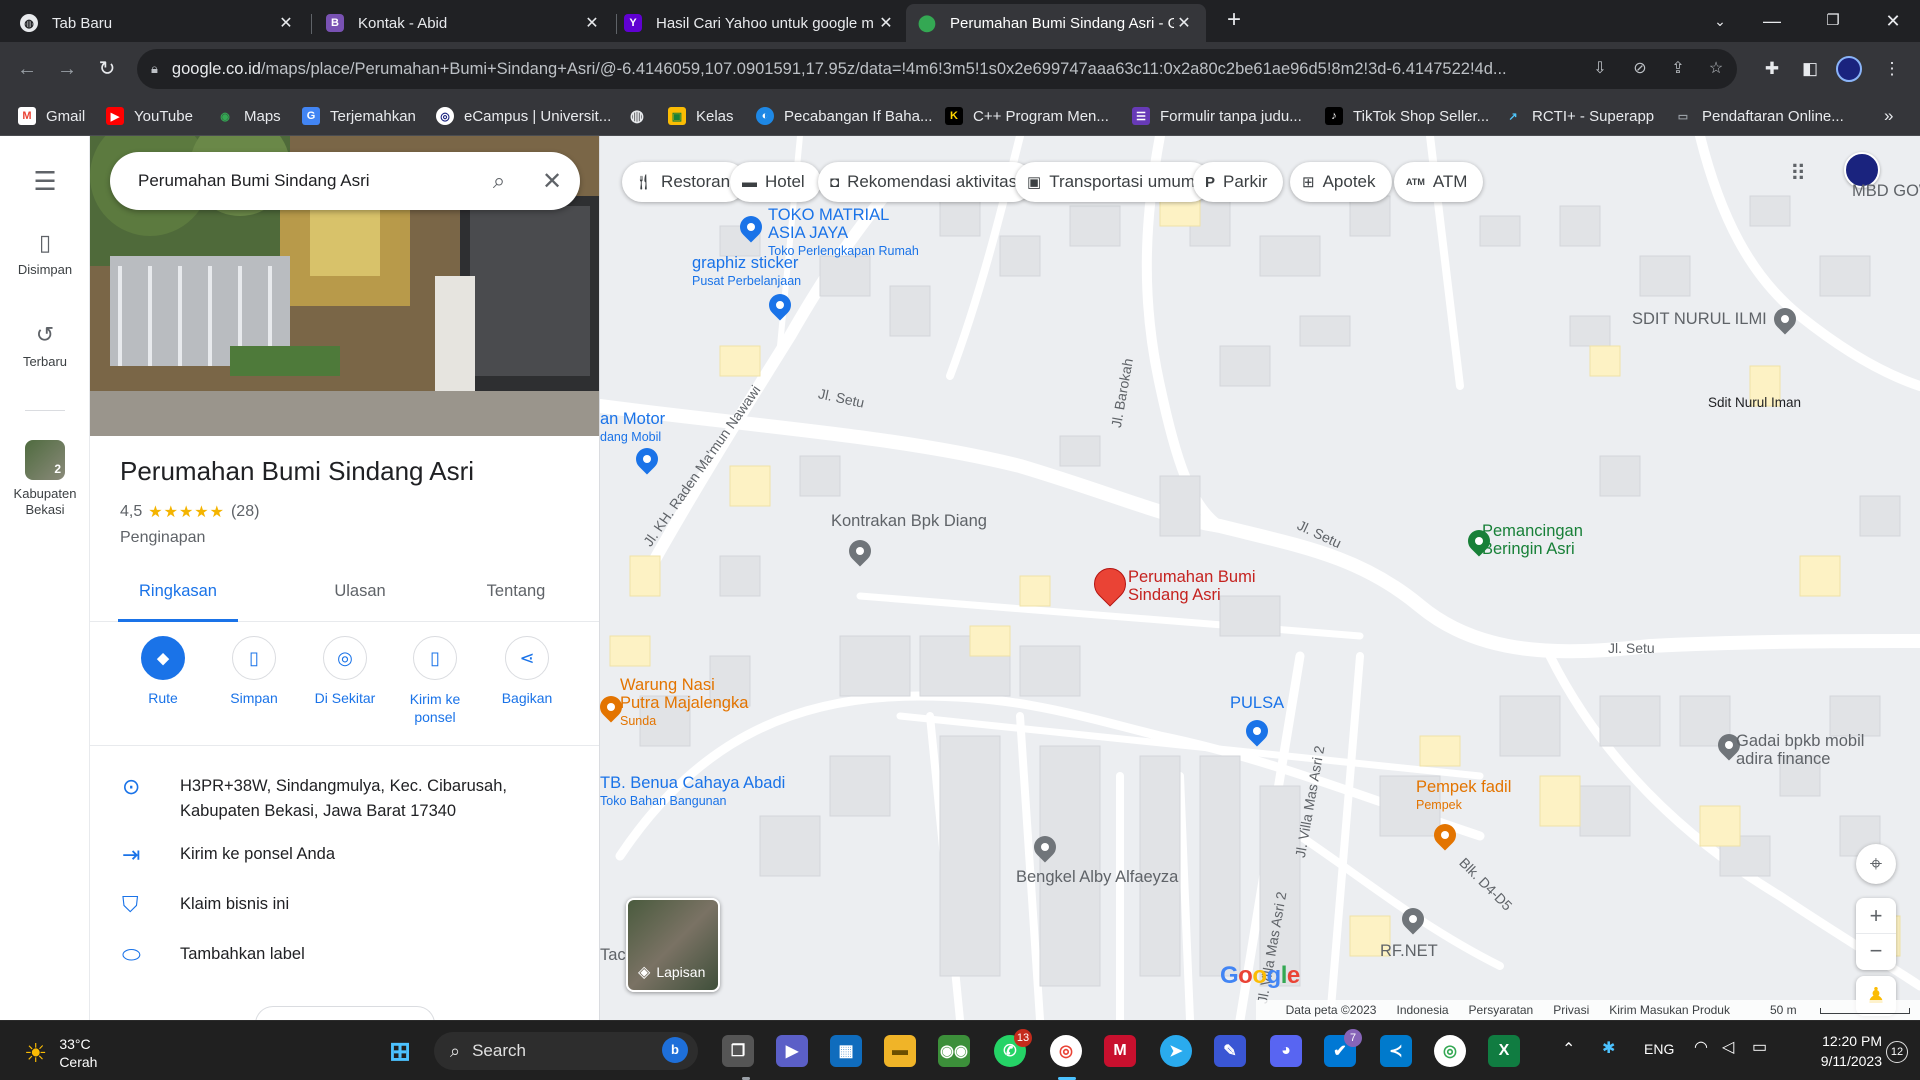 This screenshot has width=1920, height=1080. I want to click on tab-yahoo: Y Hasil Cari Yahoo untuk google m ✕, so click(760, 23).